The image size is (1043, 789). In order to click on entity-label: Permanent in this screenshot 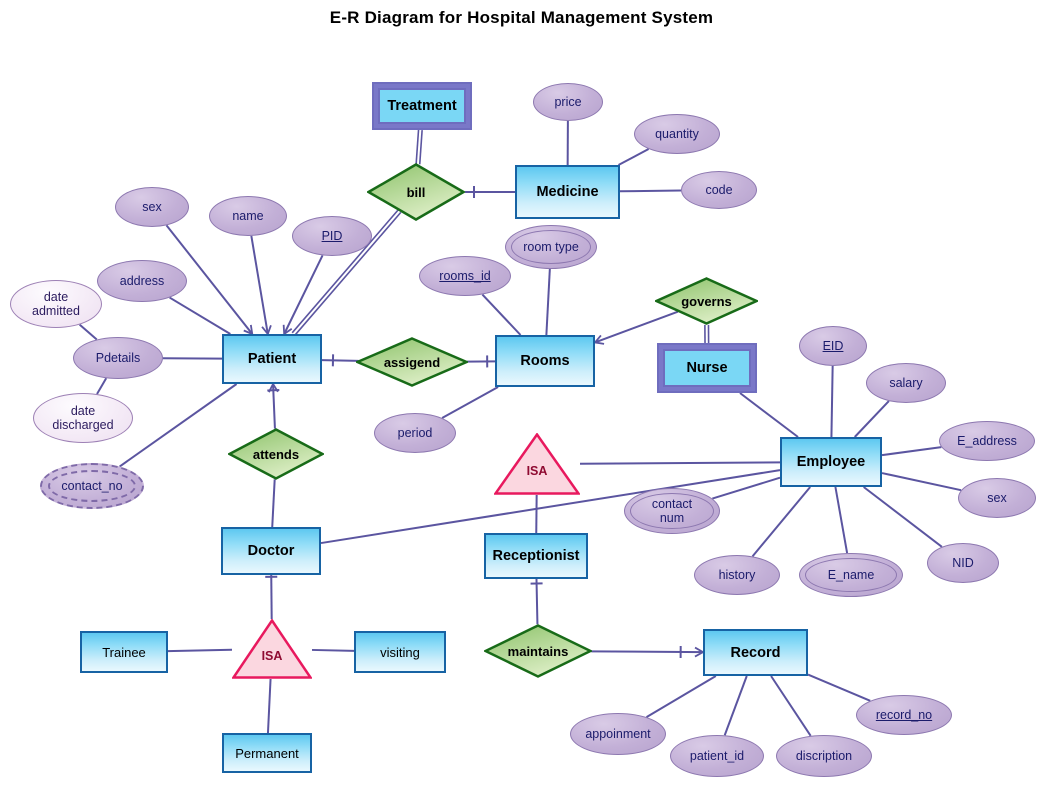, I will do `click(267, 753)`.